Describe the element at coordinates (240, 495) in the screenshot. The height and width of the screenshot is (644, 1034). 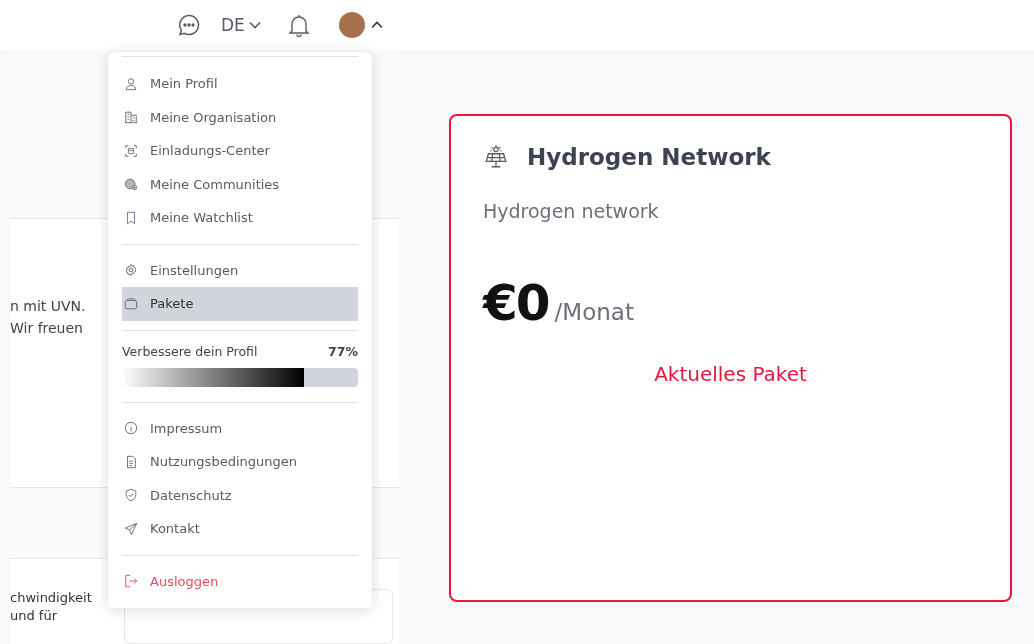
I see `menu-item: Datenschutz` at that location.